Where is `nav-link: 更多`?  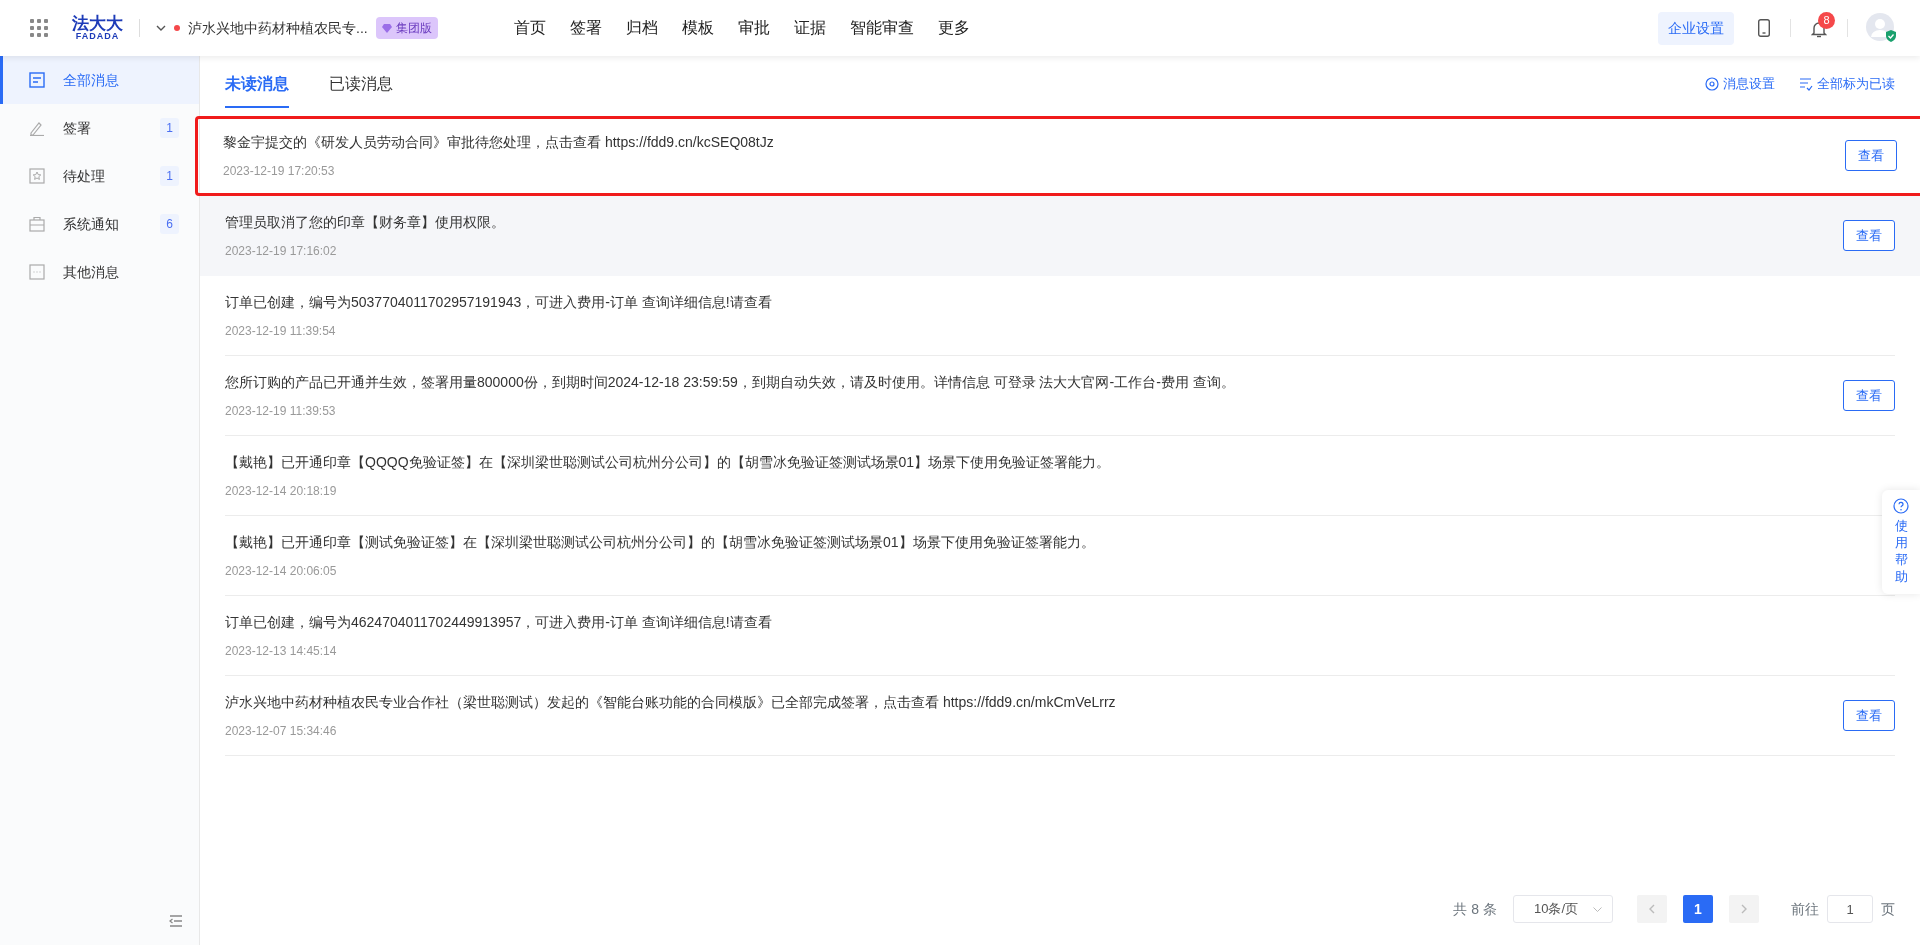 nav-link: 更多 is located at coordinates (953, 28).